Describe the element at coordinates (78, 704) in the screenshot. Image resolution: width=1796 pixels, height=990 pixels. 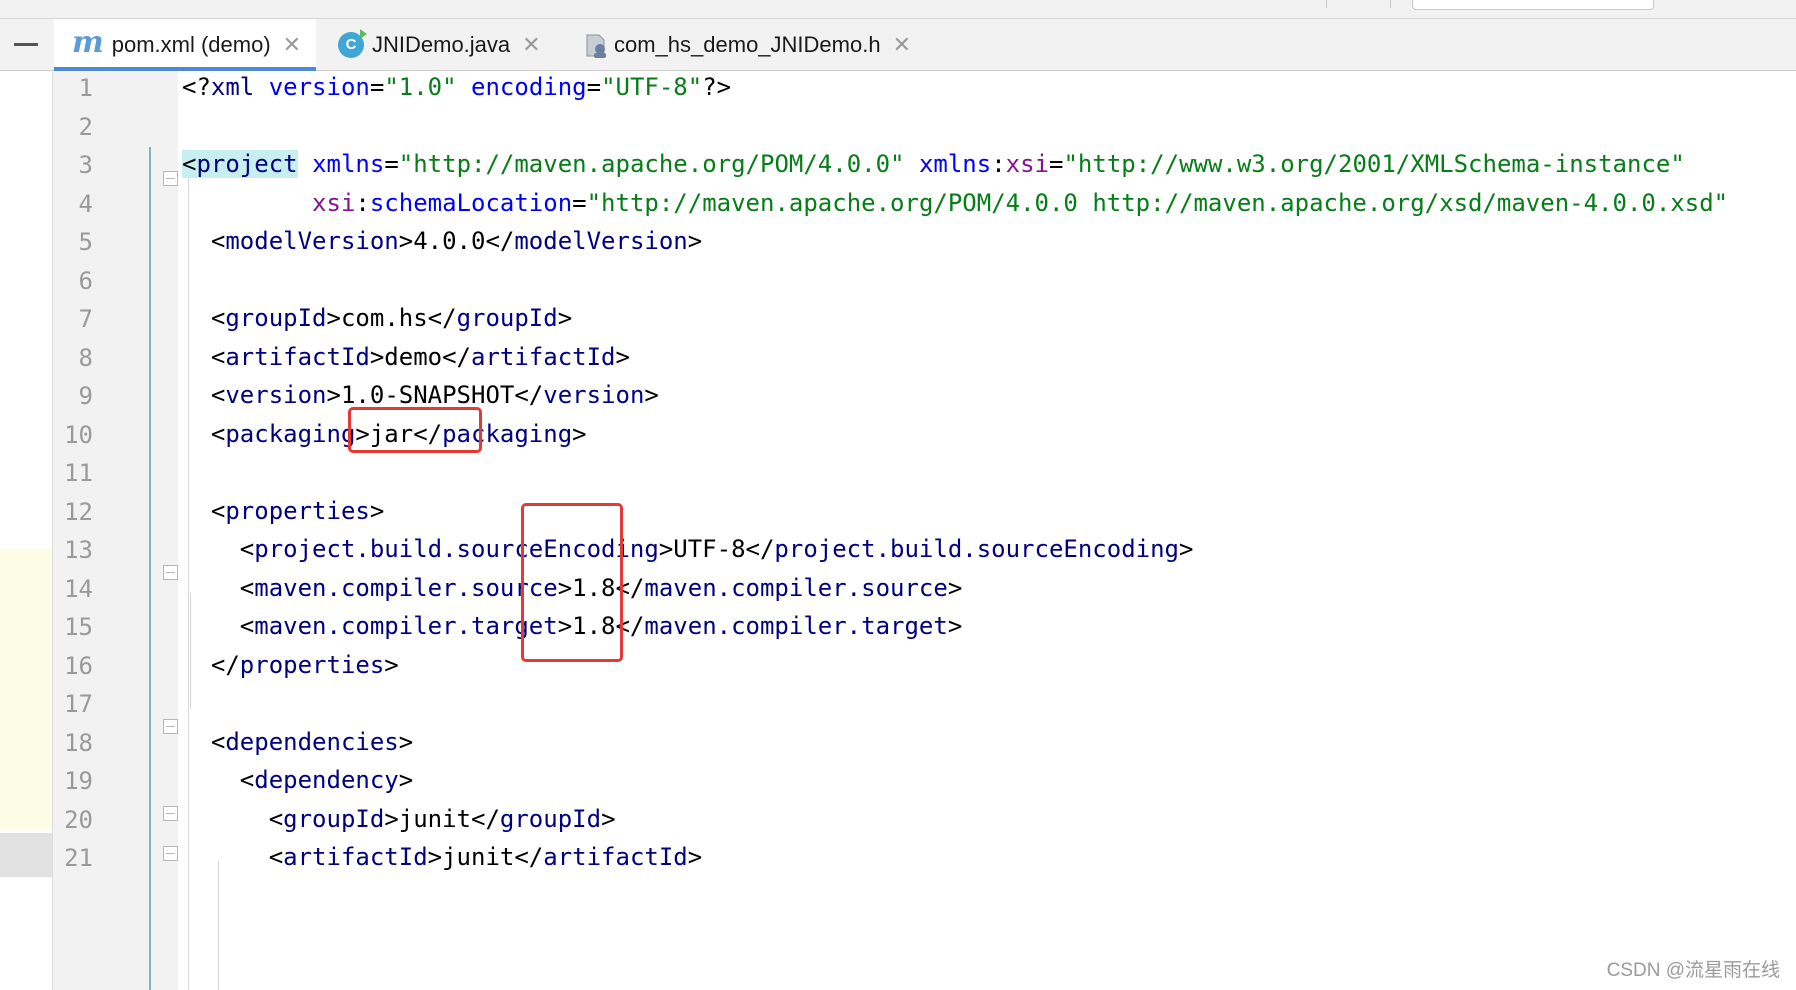
I see `line-number: 17` at that location.